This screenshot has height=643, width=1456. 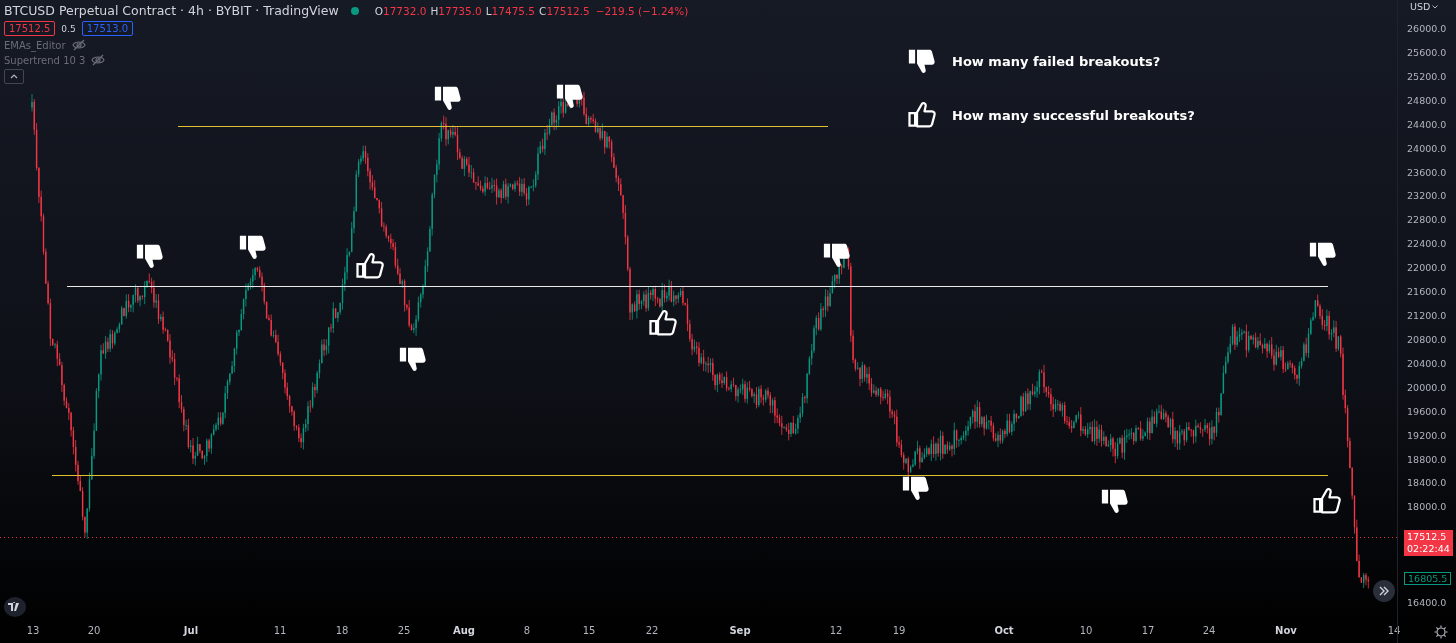 What do you see at coordinates (1209, 630) in the screenshot?
I see `date-label: 24` at bounding box center [1209, 630].